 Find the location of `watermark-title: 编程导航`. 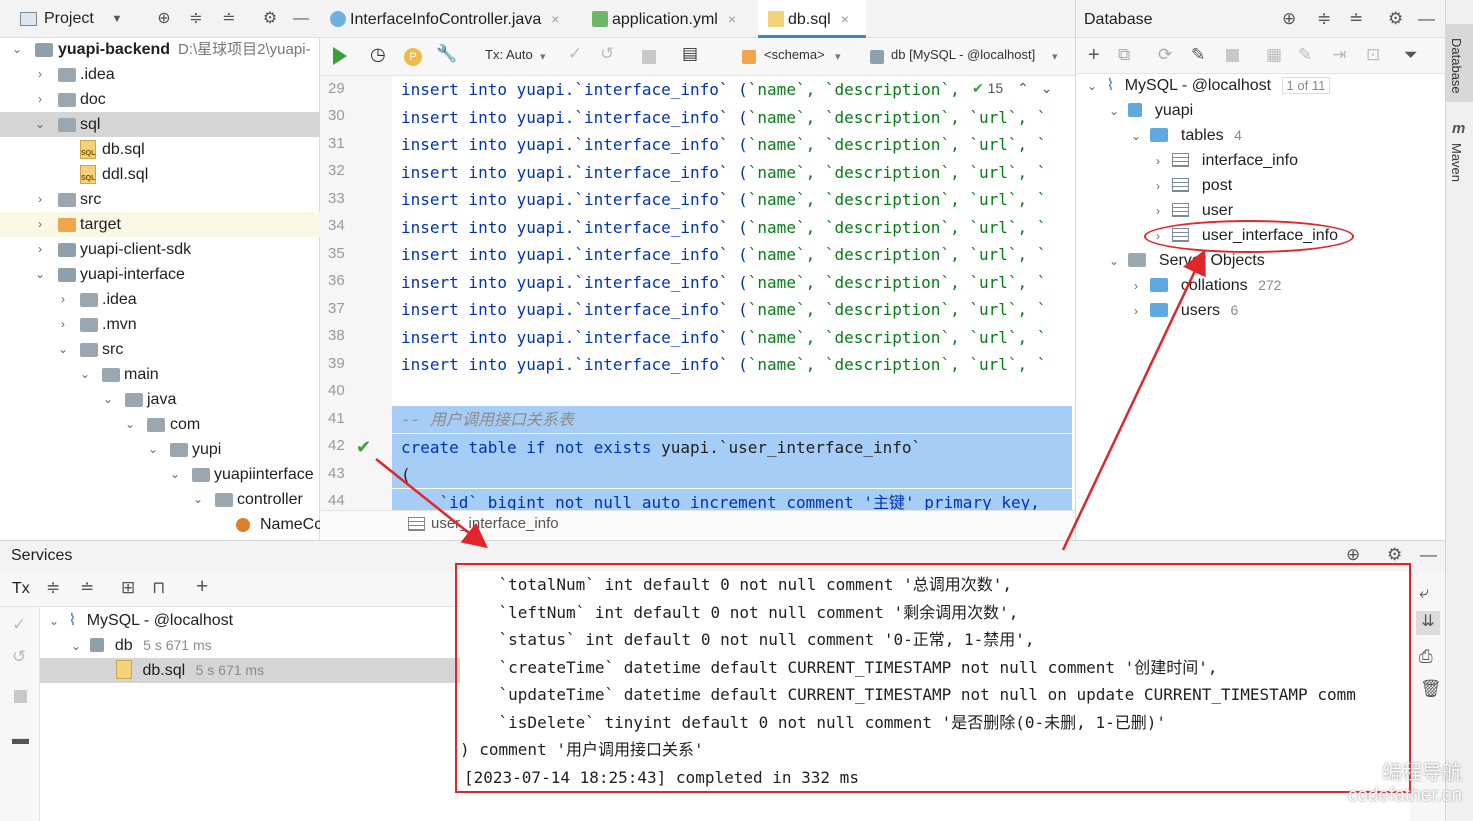

watermark-title: 编程导航 is located at coordinates (1422, 773).